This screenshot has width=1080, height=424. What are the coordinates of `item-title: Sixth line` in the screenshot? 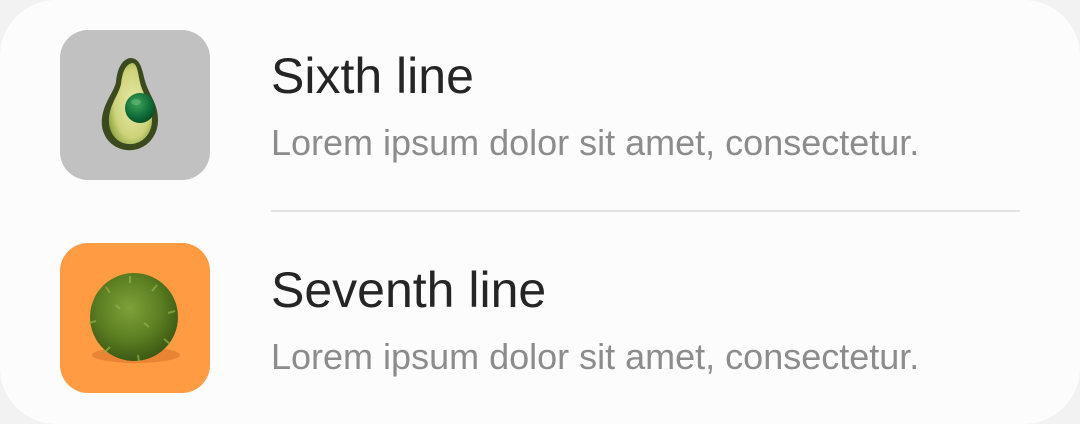 It's located at (372, 76).